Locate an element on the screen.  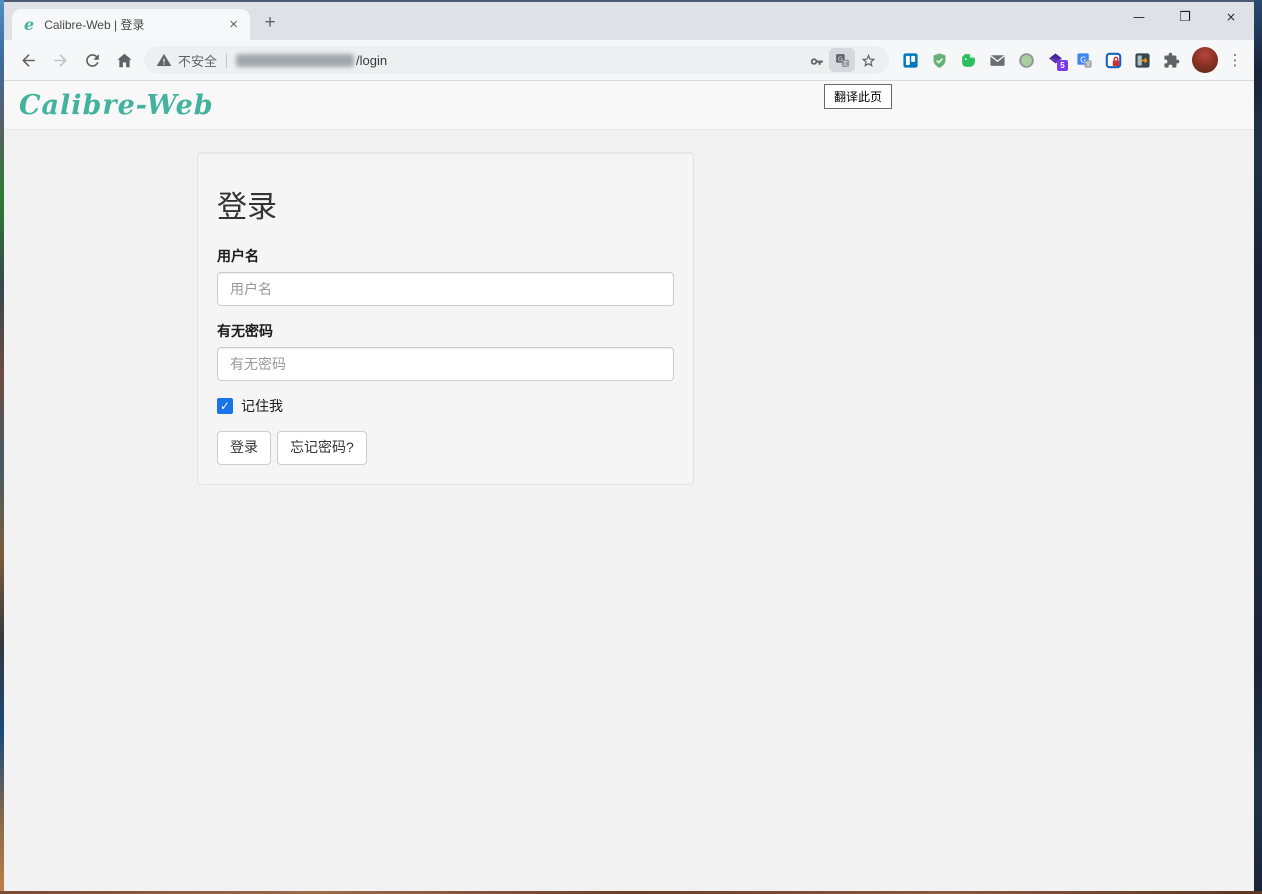
extension-google-translate-button: G 文 is located at coordinates (1084, 60).